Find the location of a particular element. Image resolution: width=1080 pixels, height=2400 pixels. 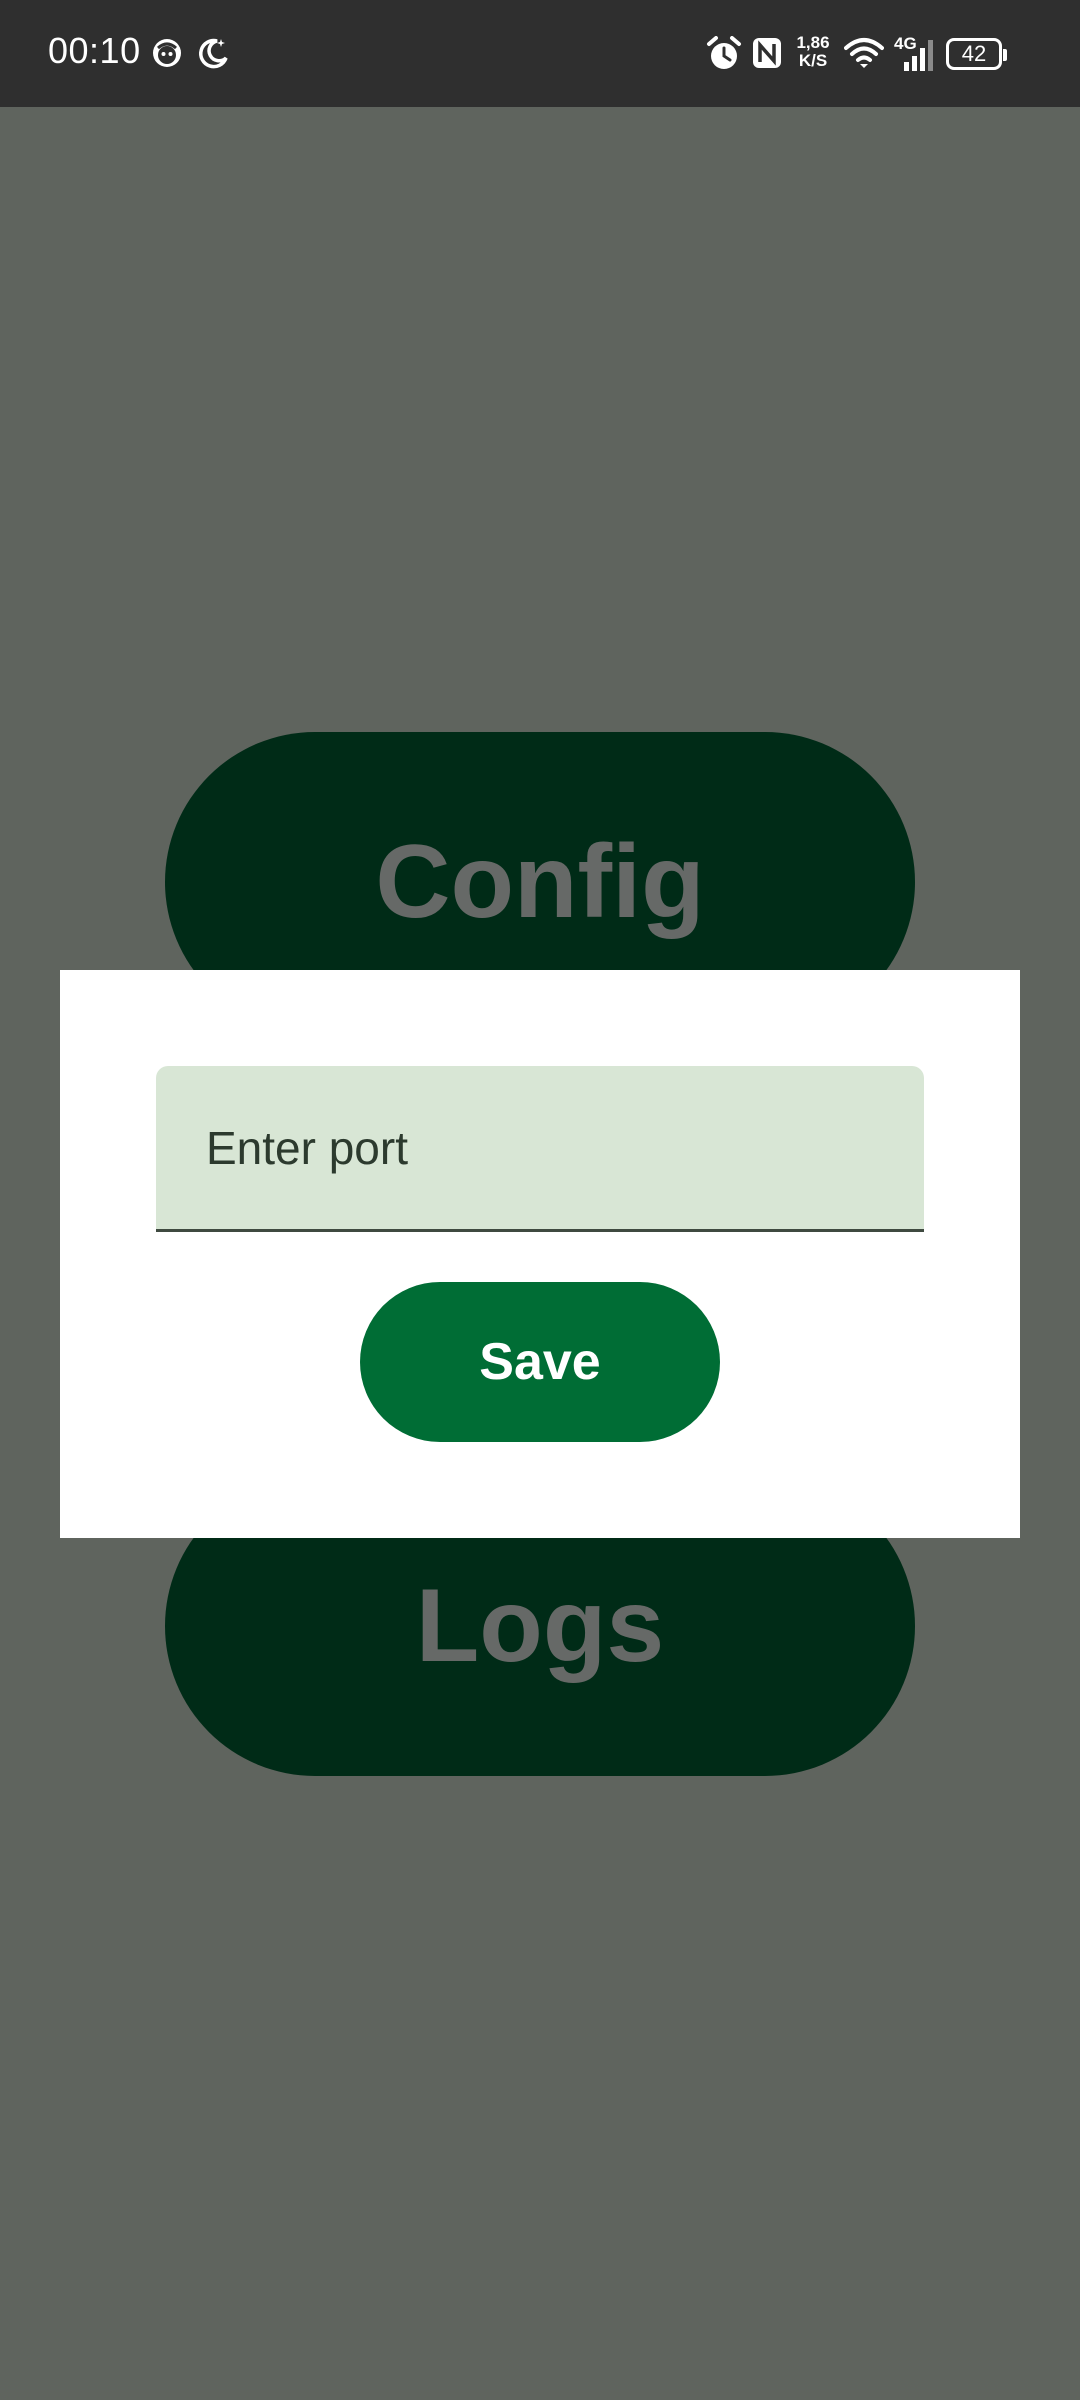

nfc-icon is located at coordinates (767, 55).